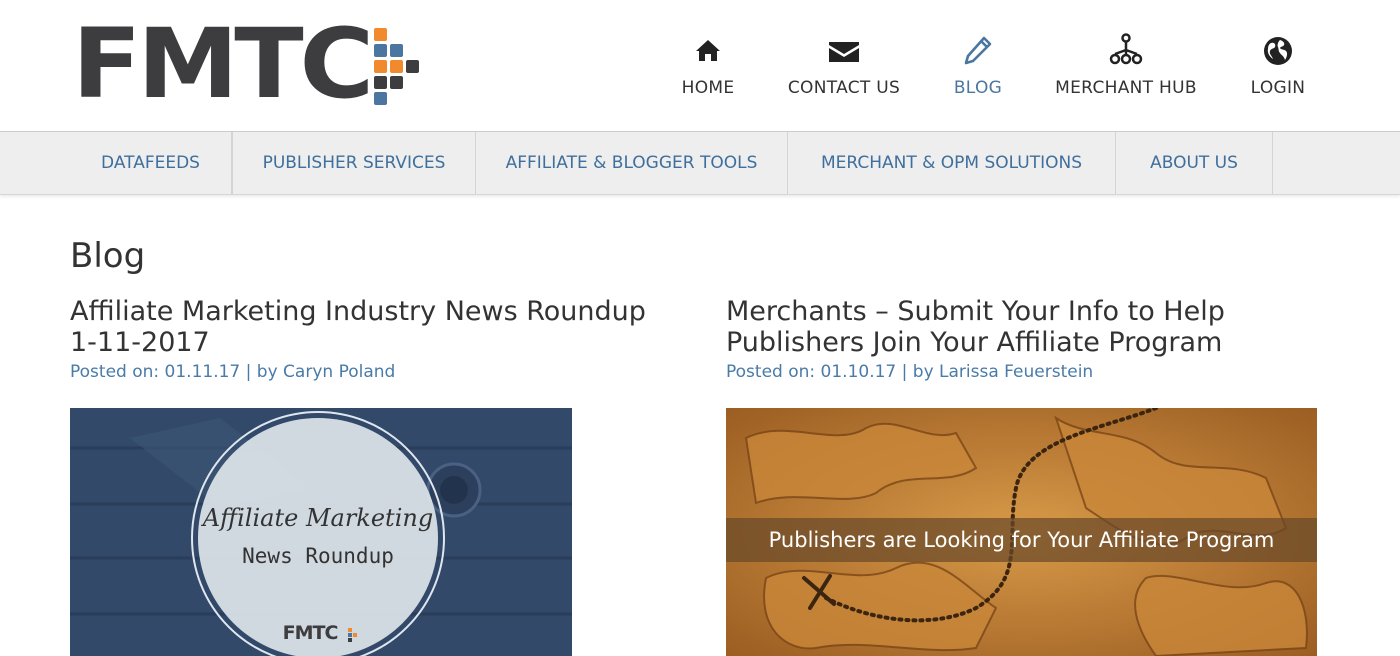 The width and height of the screenshot is (1400, 656). I want to click on post-author-link: Caryn Poland, so click(339, 372).